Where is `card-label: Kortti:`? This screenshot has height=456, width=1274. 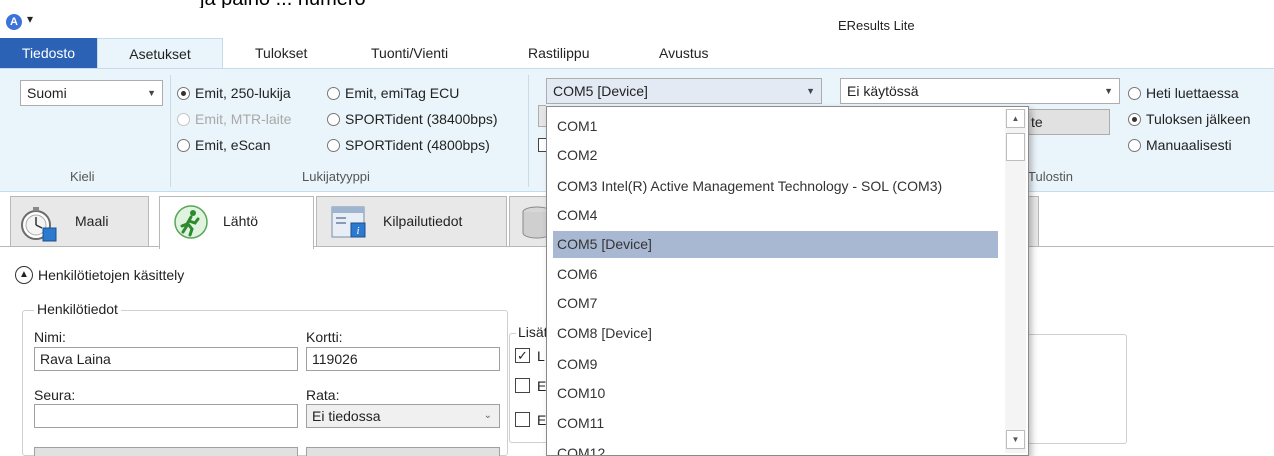
card-label: Kortti: is located at coordinates (324, 337).